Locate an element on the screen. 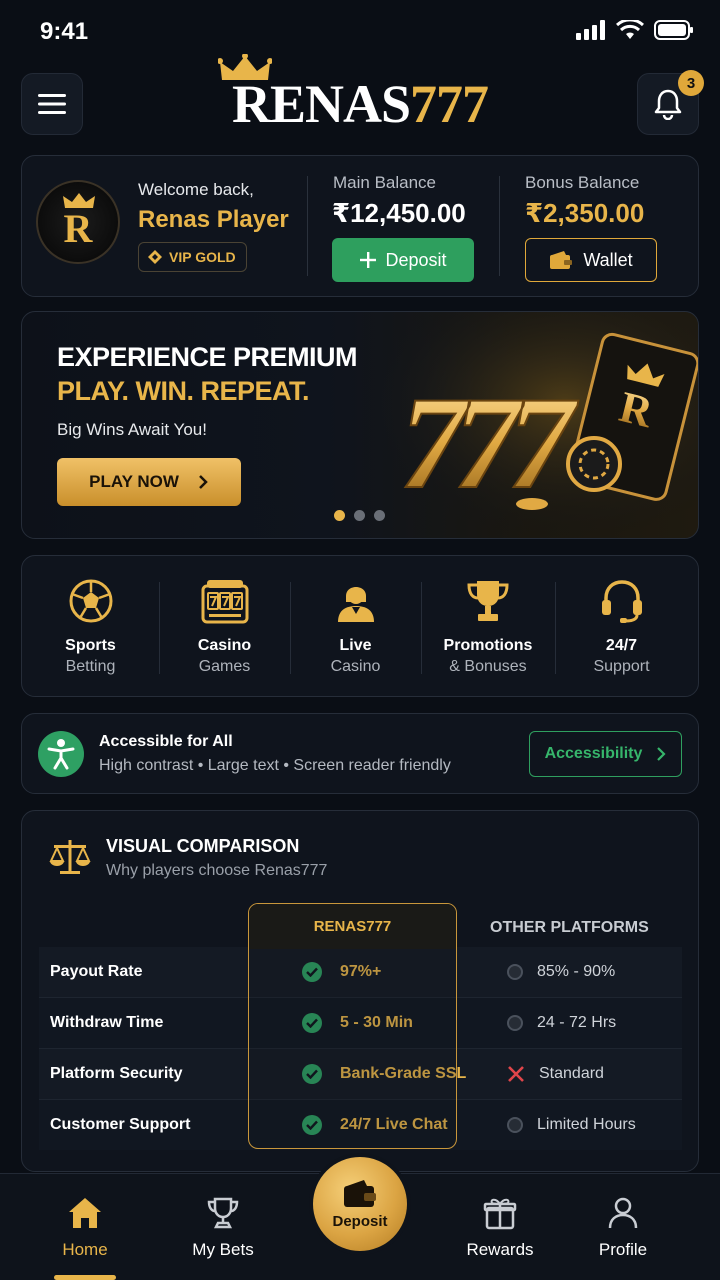 The image size is (720, 1280). other-value: 85% - 90% is located at coordinates (561, 972).